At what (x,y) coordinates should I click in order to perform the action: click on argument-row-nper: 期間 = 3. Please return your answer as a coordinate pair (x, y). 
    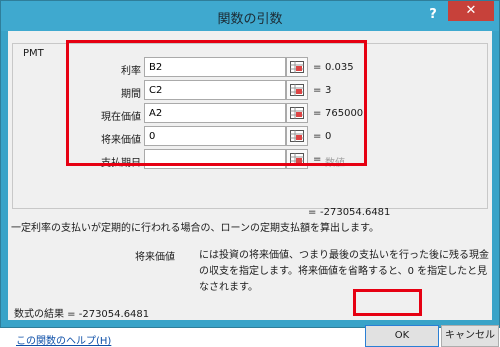
    Looking at the image, I should click on (250, 91).